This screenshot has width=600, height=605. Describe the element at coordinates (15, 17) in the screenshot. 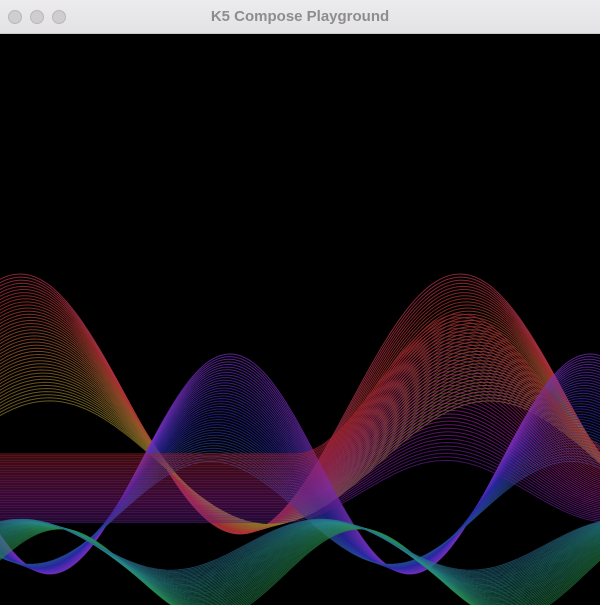

I see `close-button` at that location.